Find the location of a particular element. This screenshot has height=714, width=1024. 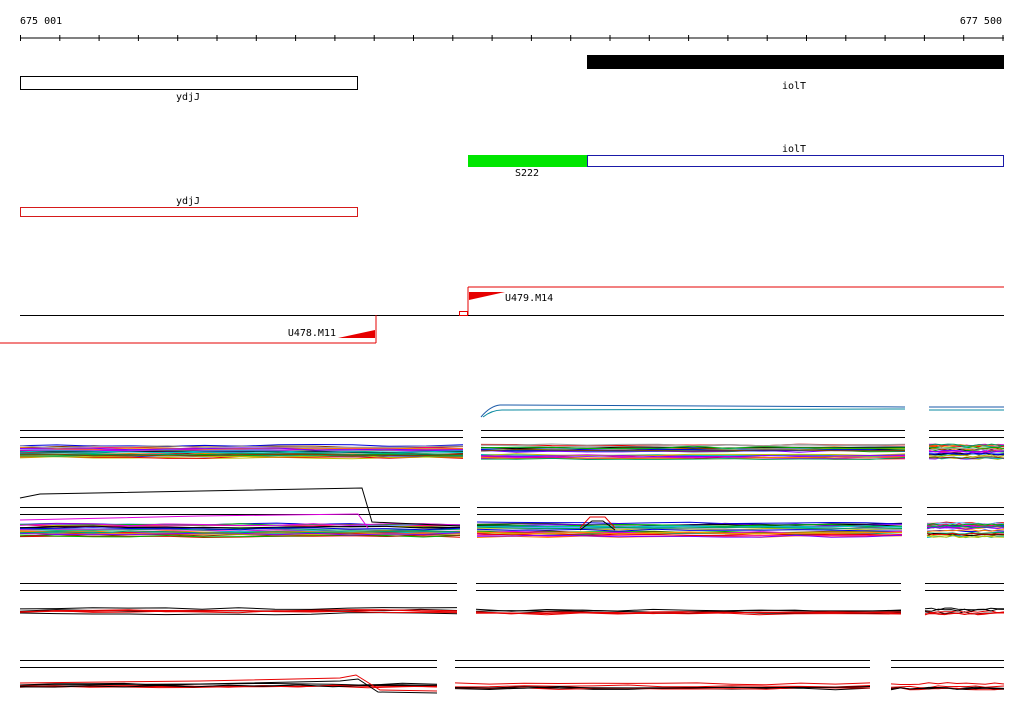

gene-ydjJ-red-label: ydjJ is located at coordinates (188, 201).